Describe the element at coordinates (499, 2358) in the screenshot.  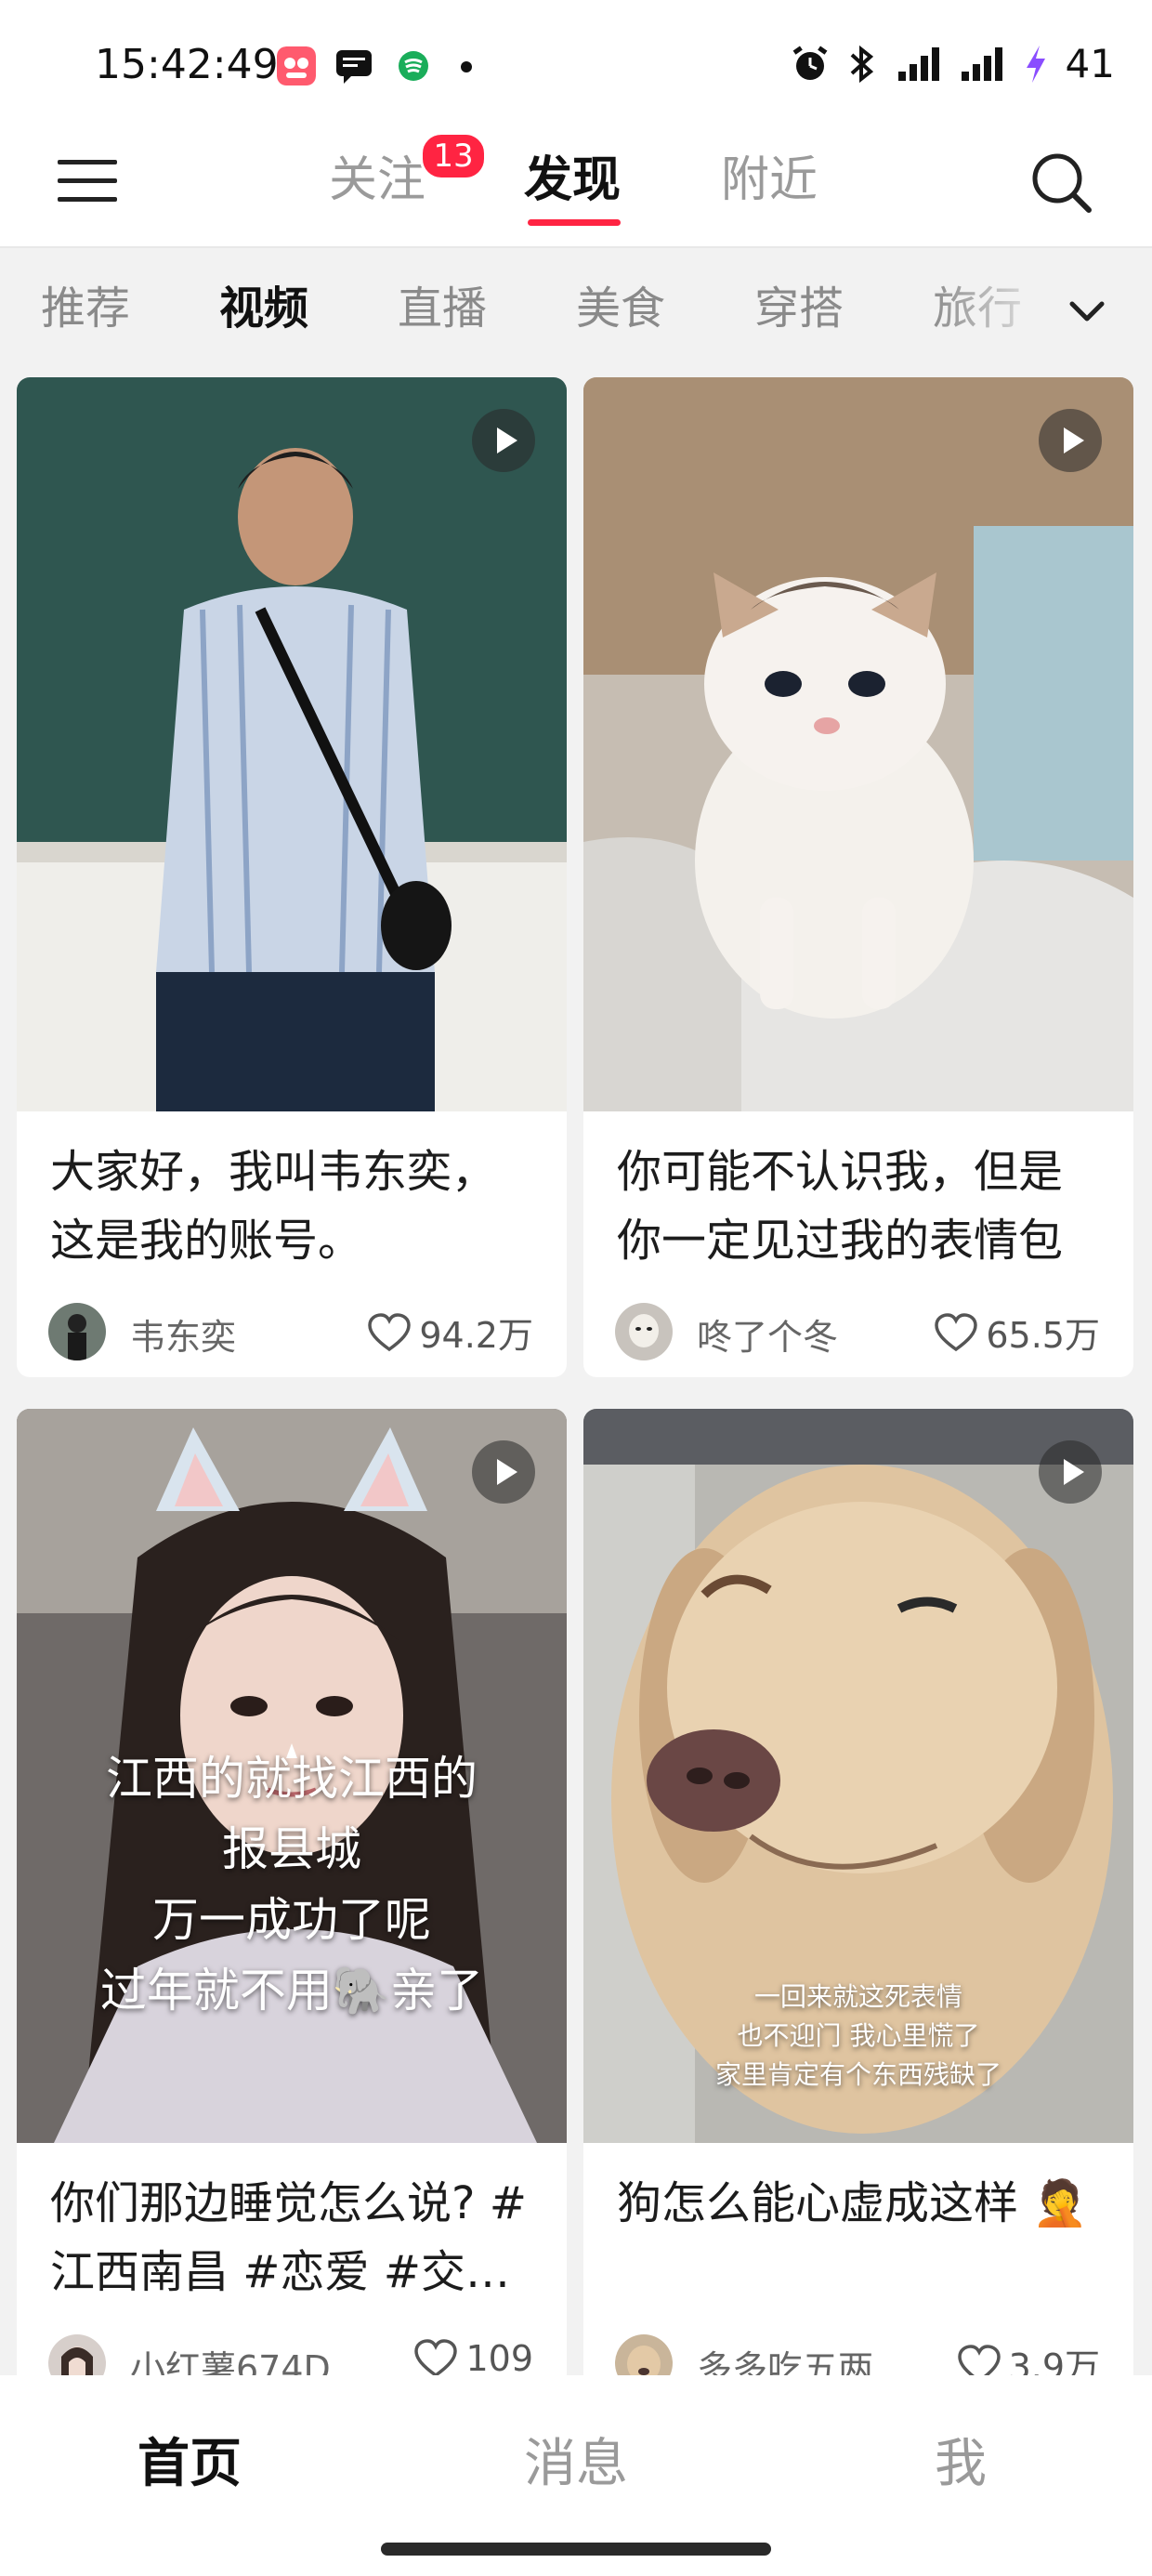
I see `like-count: 109` at that location.